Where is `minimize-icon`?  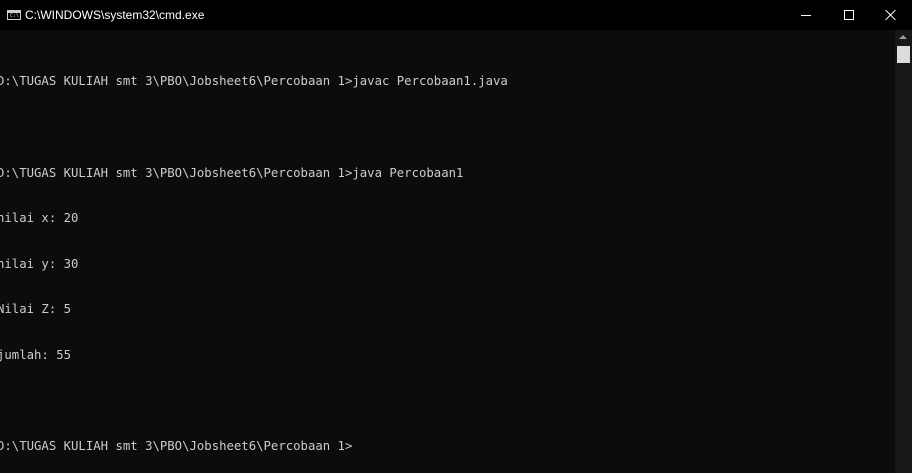
minimize-icon is located at coordinates (806, 15).